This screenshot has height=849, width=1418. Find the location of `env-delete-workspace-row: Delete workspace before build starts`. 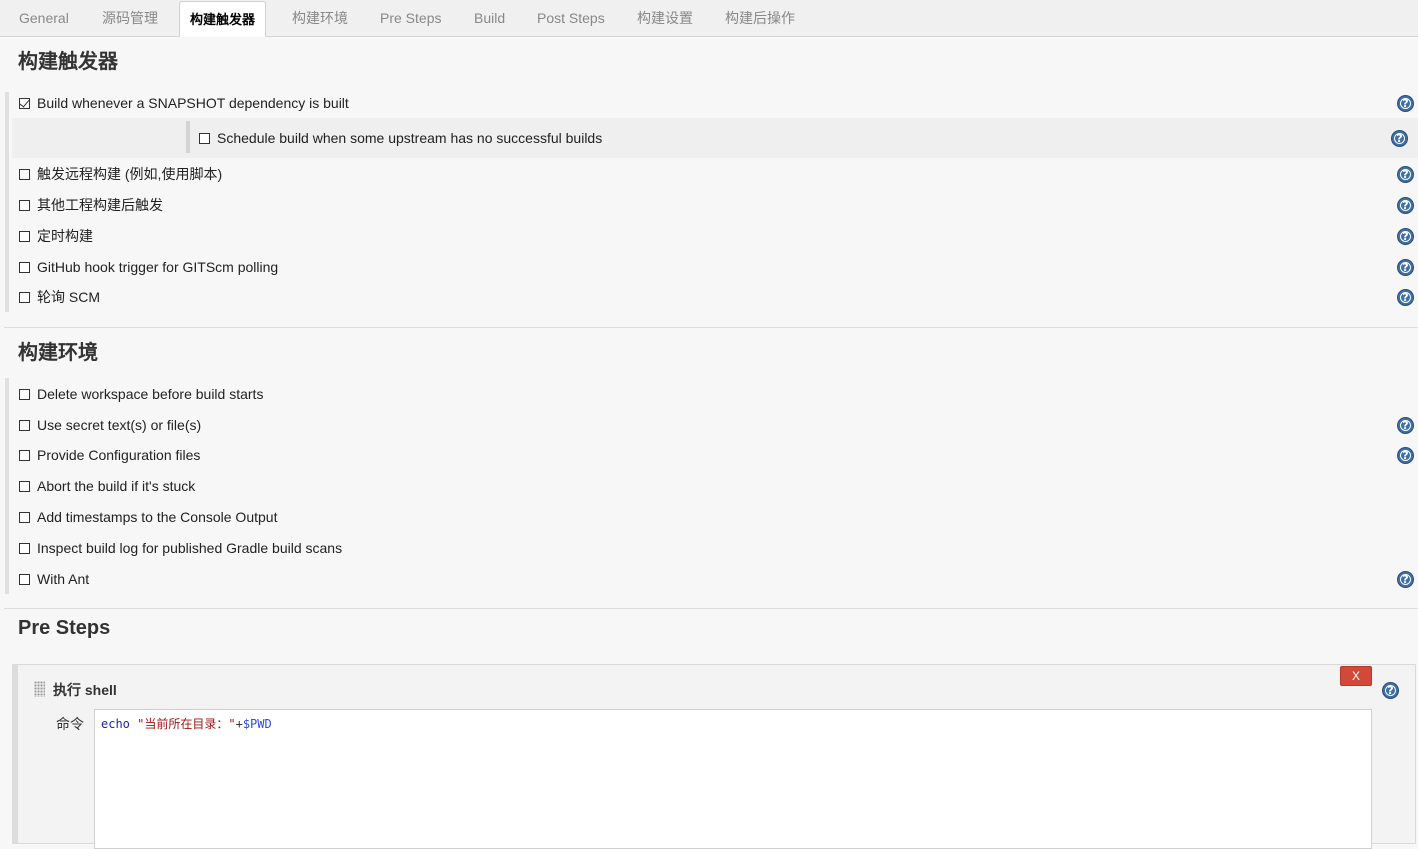

env-delete-workspace-row: Delete workspace before build starts is located at coordinates (141, 394).